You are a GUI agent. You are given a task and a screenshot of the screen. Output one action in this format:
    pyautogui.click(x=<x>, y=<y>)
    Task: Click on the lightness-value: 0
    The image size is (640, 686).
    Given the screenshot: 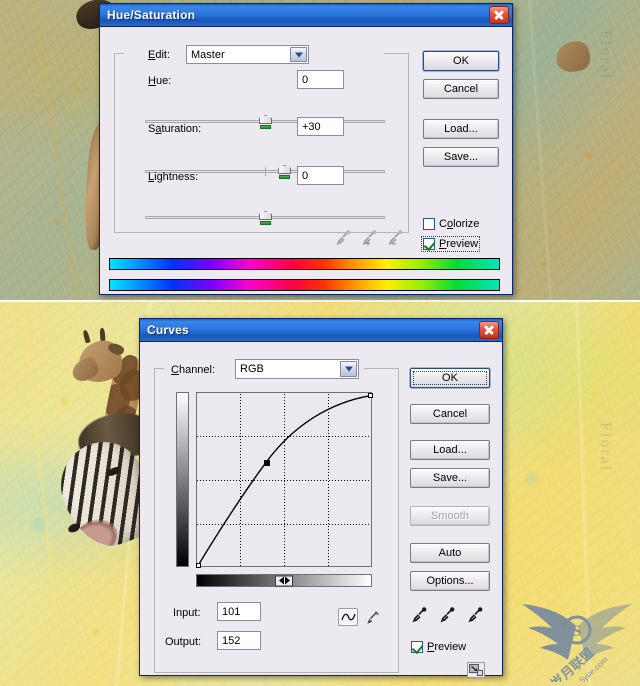 What is the action you would take?
    pyautogui.click(x=305, y=175)
    